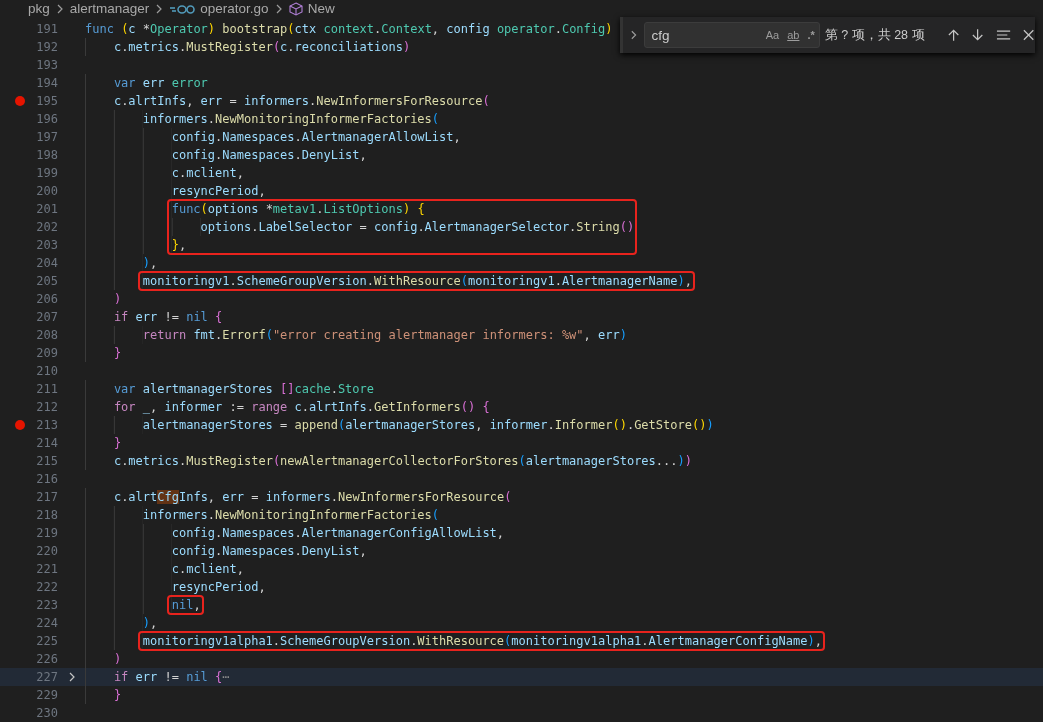  I want to click on line-number: 221, so click(46, 569).